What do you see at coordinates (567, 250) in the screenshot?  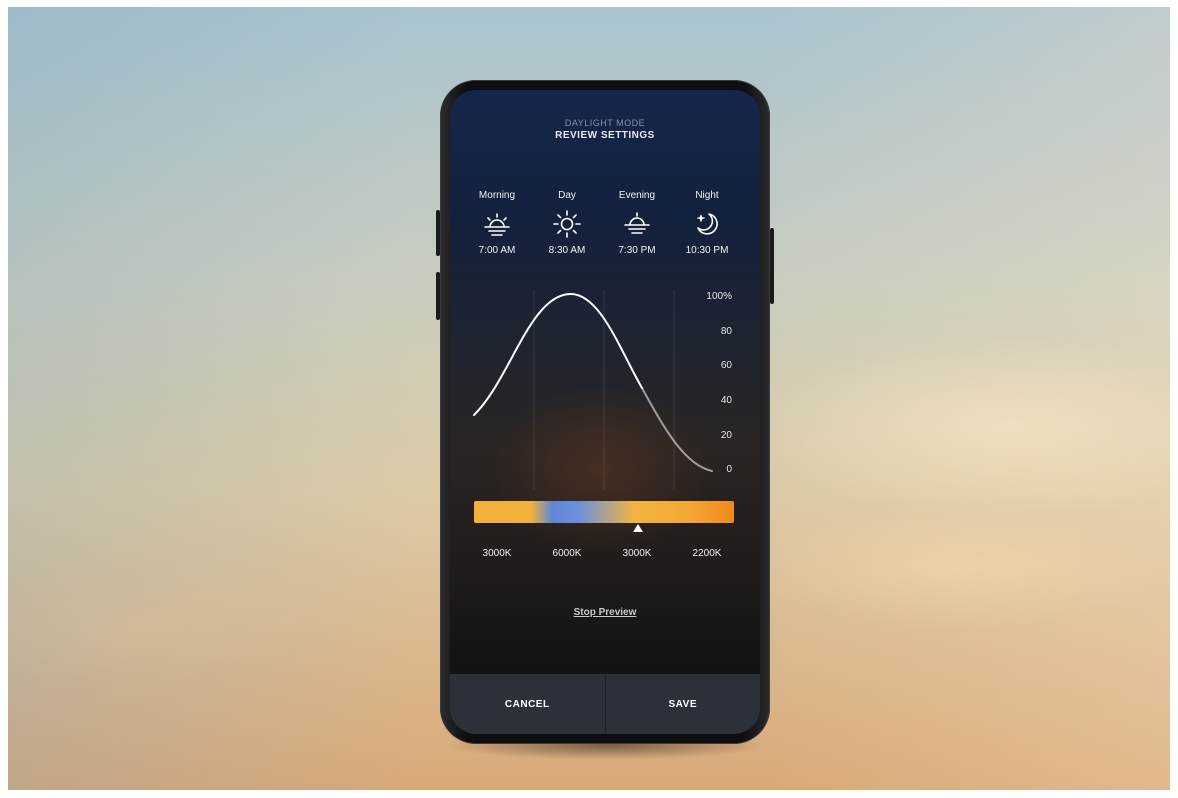 I see `period-time: 8:30 AM` at bounding box center [567, 250].